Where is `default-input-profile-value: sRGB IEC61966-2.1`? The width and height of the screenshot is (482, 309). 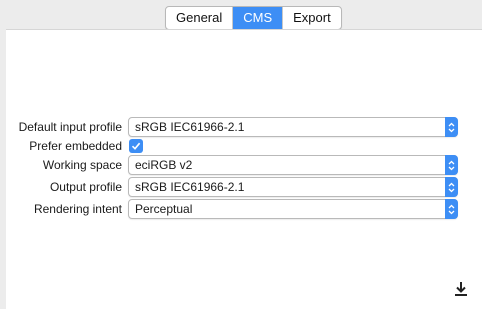 default-input-profile-value: sRGB IEC61966-2.1 is located at coordinates (190, 127).